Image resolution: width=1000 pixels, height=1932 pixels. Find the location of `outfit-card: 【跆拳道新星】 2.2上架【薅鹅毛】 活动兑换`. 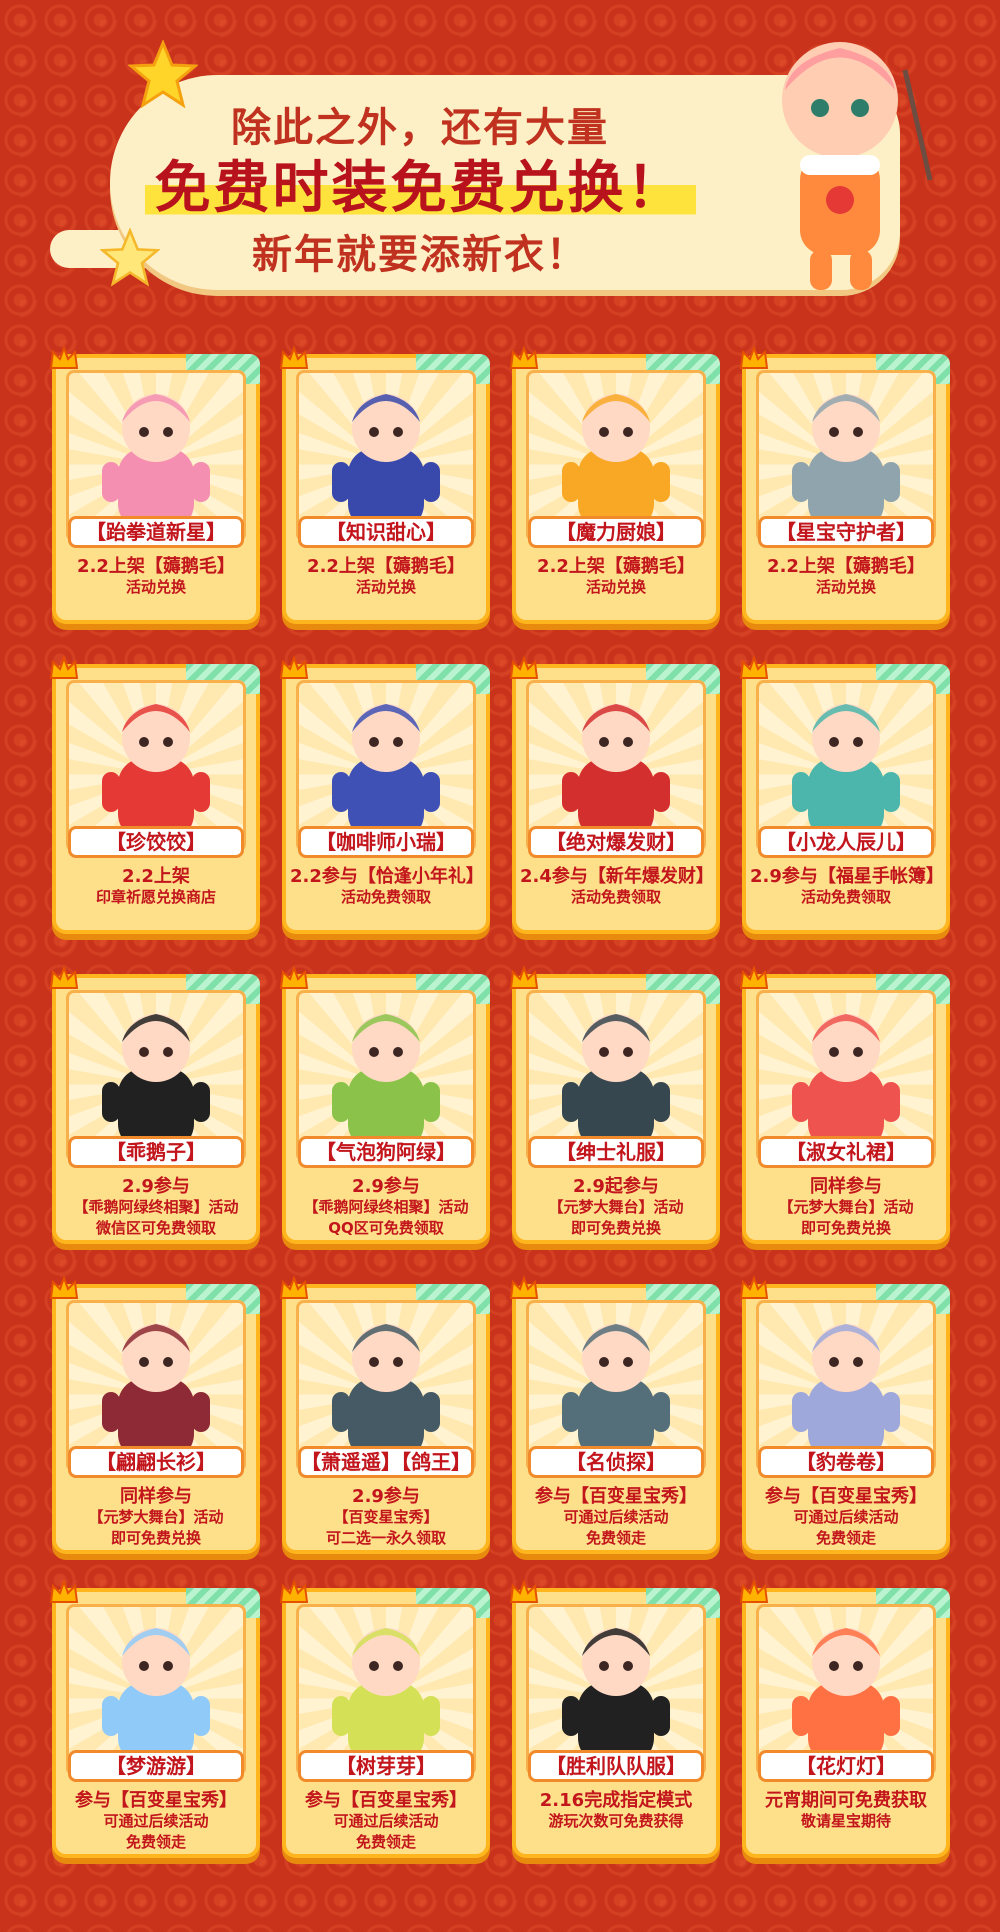

outfit-card: 【跆拳道新星】 2.2上架【薅鹅毛】 活动兑换 is located at coordinates (154, 482).